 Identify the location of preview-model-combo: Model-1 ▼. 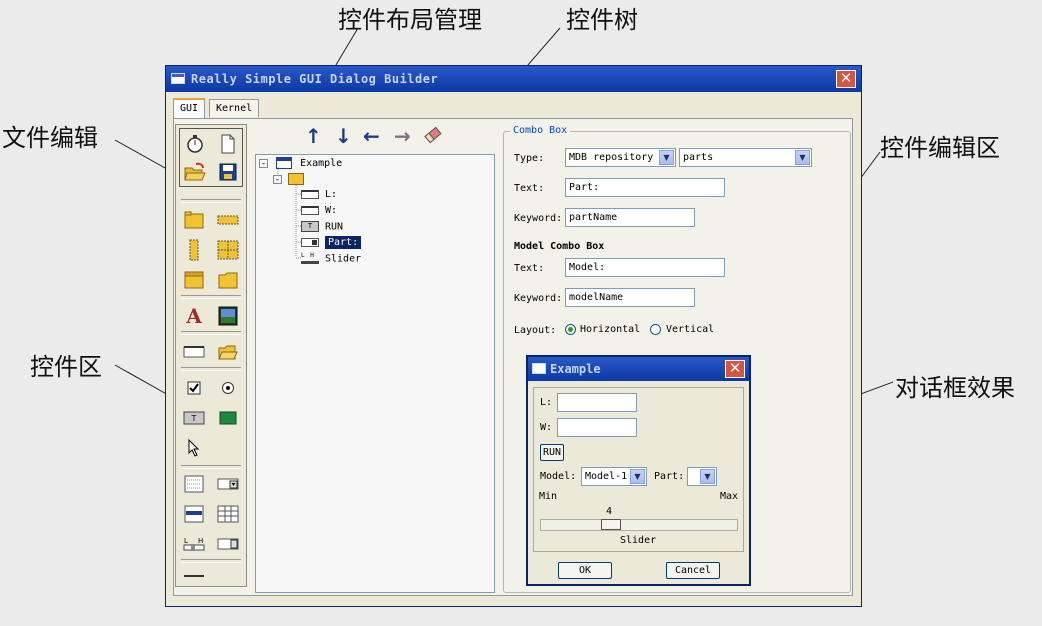
(614, 476).